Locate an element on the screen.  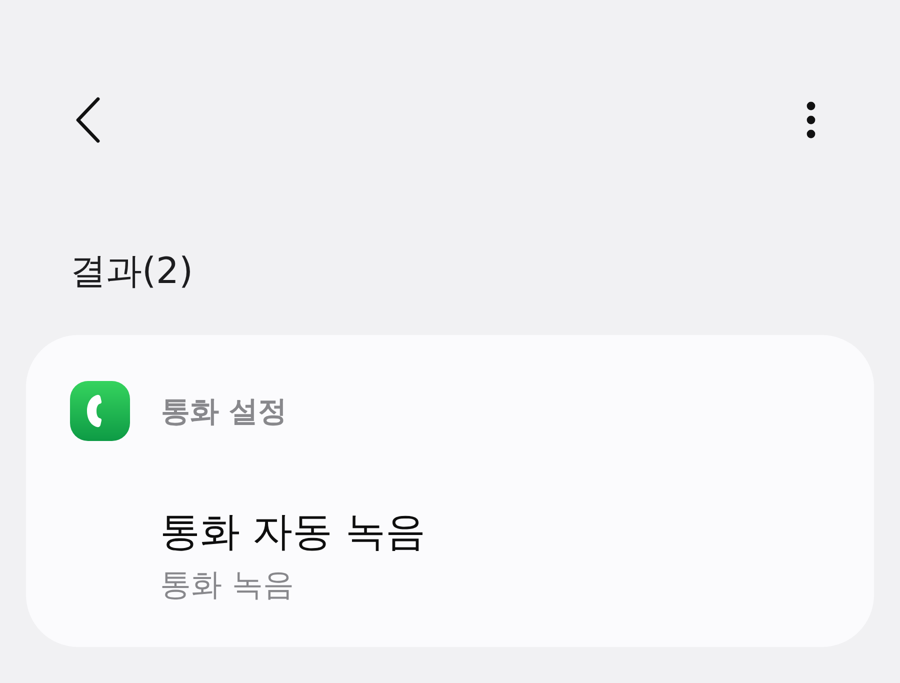
more-options-icon is located at coordinates (811, 120).